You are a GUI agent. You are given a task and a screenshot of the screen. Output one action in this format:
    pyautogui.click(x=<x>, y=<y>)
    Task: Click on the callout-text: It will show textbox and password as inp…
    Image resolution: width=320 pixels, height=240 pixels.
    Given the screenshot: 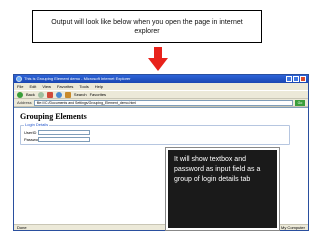 What is the action you would take?
    pyautogui.click(x=217, y=169)
    